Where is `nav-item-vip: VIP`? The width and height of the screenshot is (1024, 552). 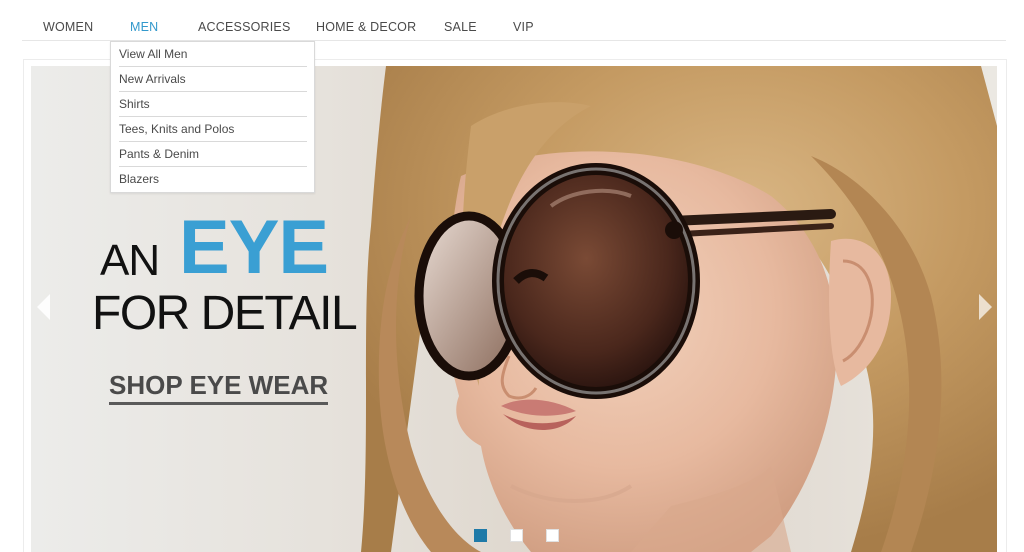
nav-item-vip: VIP is located at coordinates (523, 27).